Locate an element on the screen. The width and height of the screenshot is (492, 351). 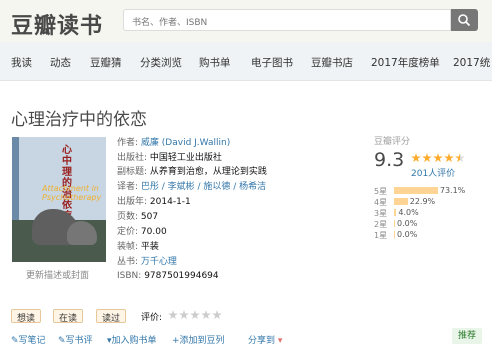
nav-item-my-reading: 我读 is located at coordinates (21, 62).